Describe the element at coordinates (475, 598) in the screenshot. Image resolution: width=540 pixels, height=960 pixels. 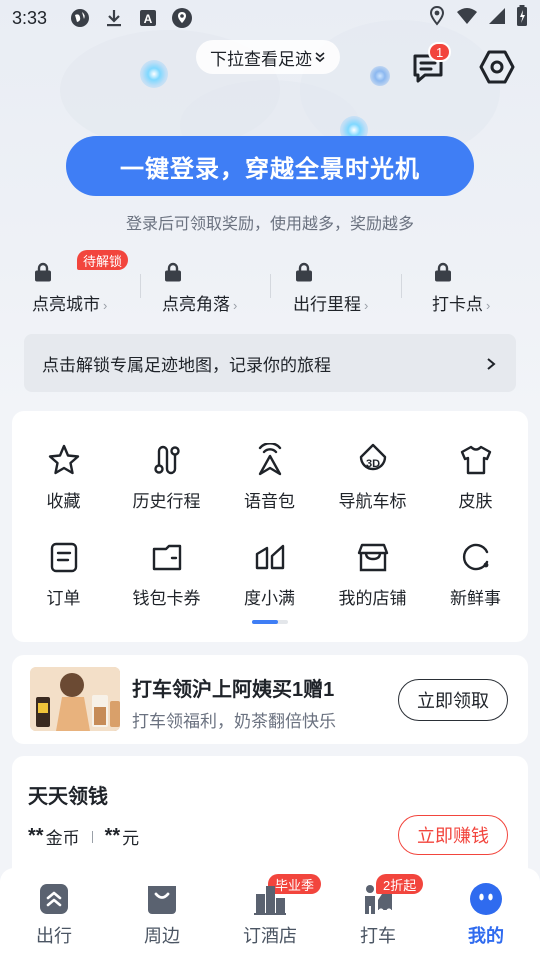
I see `tool-label: 新鲜事` at that location.